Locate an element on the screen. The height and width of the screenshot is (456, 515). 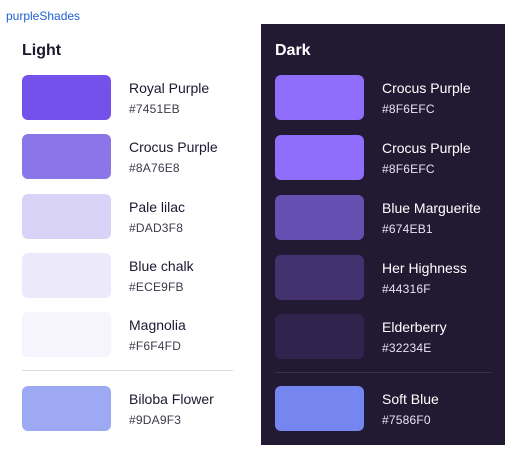
color-hex-value: #DAD3F8 is located at coordinates (156, 228).